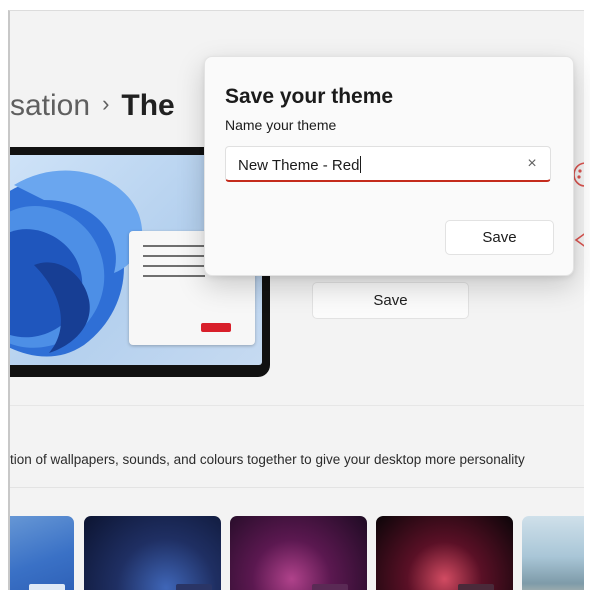  Describe the element at coordinates (92, 106) in the screenshot. I see `breadcrumb: sation › The` at that location.